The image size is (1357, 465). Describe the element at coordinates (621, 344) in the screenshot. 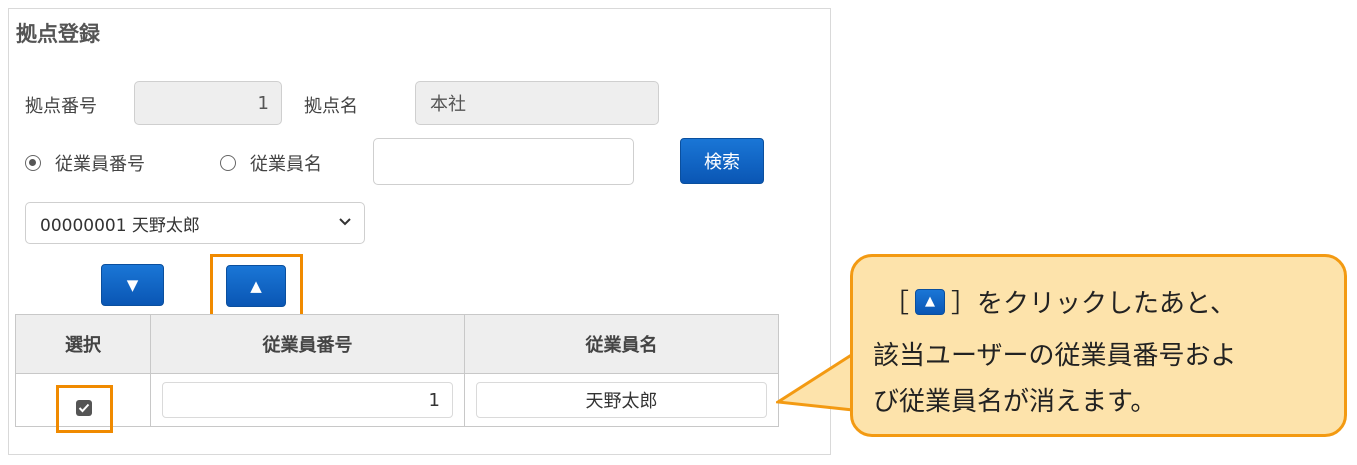

I see `header-employee-name: 従業員名` at that location.